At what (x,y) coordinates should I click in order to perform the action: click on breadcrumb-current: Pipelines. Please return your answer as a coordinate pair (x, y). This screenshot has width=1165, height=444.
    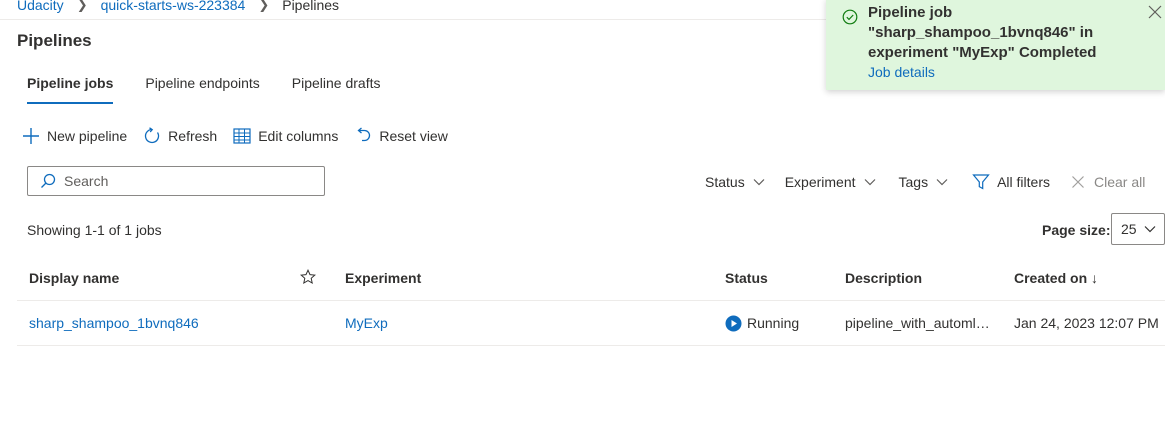
    Looking at the image, I should click on (311, 6).